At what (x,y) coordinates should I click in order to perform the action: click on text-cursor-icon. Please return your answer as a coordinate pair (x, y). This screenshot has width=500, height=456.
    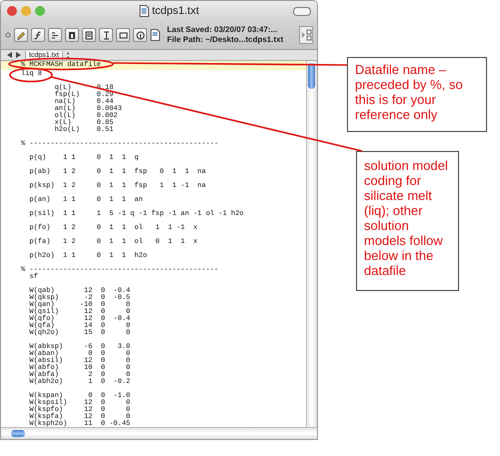
    Looking at the image, I should click on (106, 35).